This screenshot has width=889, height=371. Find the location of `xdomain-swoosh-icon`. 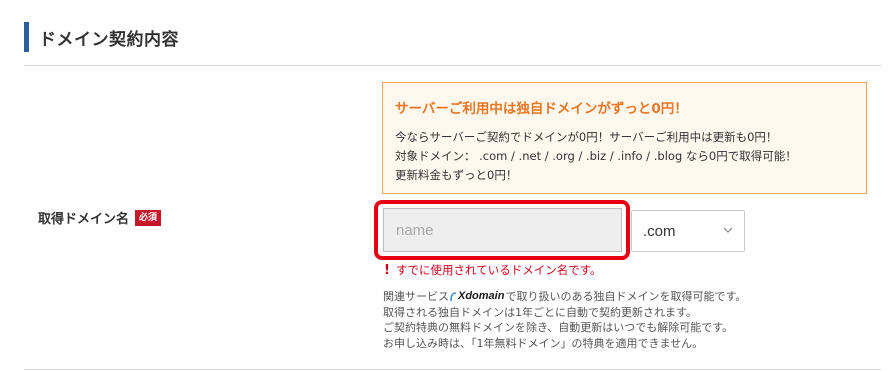

xdomain-swoosh-icon is located at coordinates (453, 297).